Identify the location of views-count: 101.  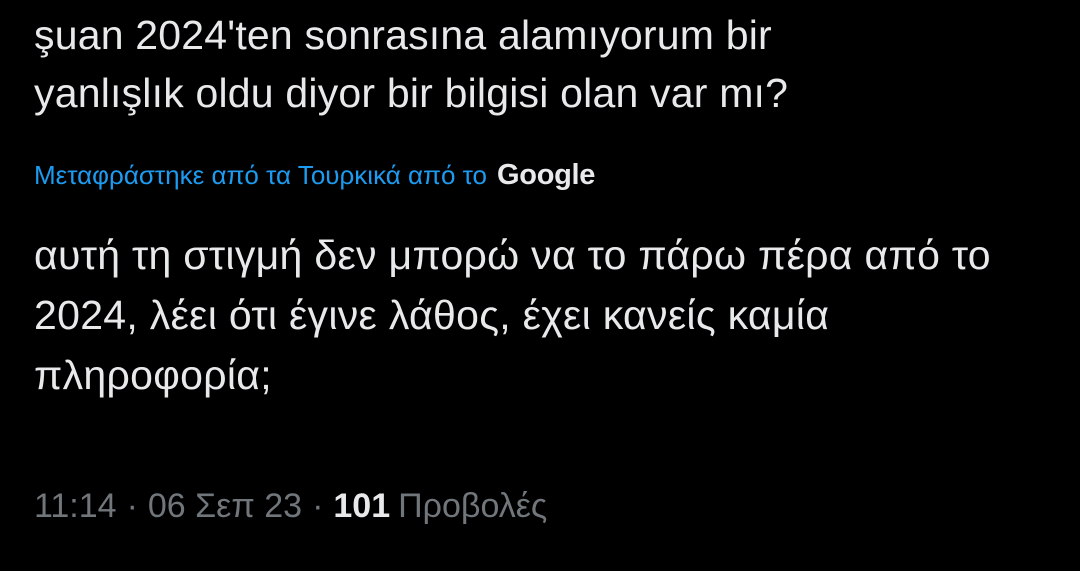
(361, 506).